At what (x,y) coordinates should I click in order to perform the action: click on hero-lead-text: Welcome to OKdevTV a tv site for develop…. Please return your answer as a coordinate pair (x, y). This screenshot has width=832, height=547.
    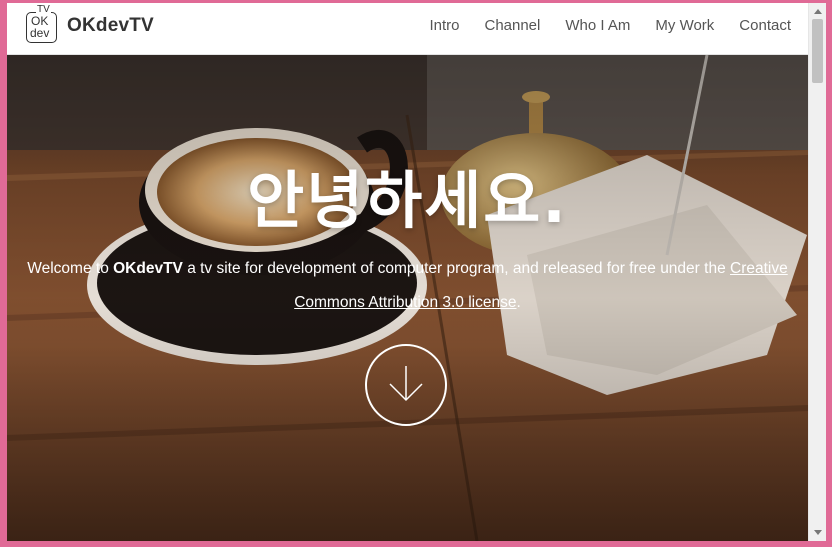
    Looking at the image, I should click on (407, 286).